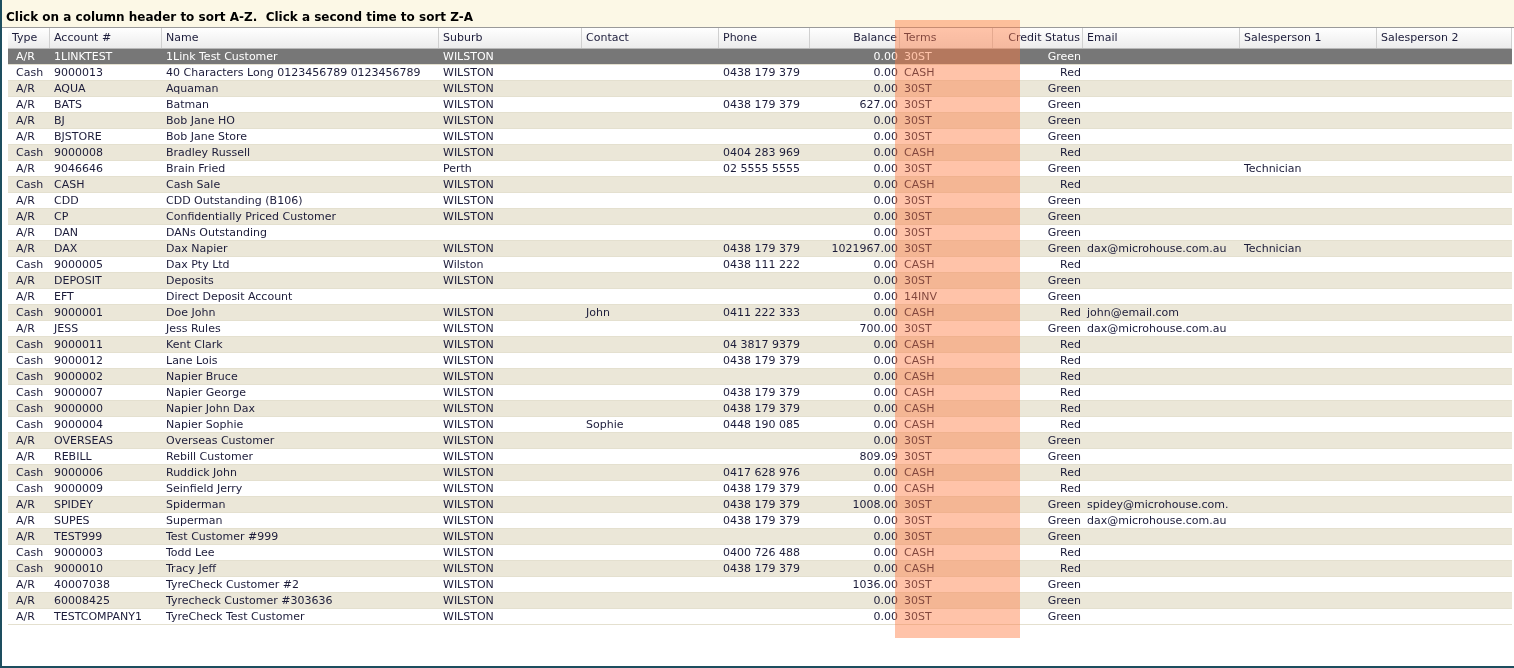 This screenshot has width=1514, height=668. Describe the element at coordinates (760, 489) in the screenshot. I see `table-row: Cash 9000009 Seinfield Jerry WILSTON 0438 179 379 0.00 CASH Red` at that location.